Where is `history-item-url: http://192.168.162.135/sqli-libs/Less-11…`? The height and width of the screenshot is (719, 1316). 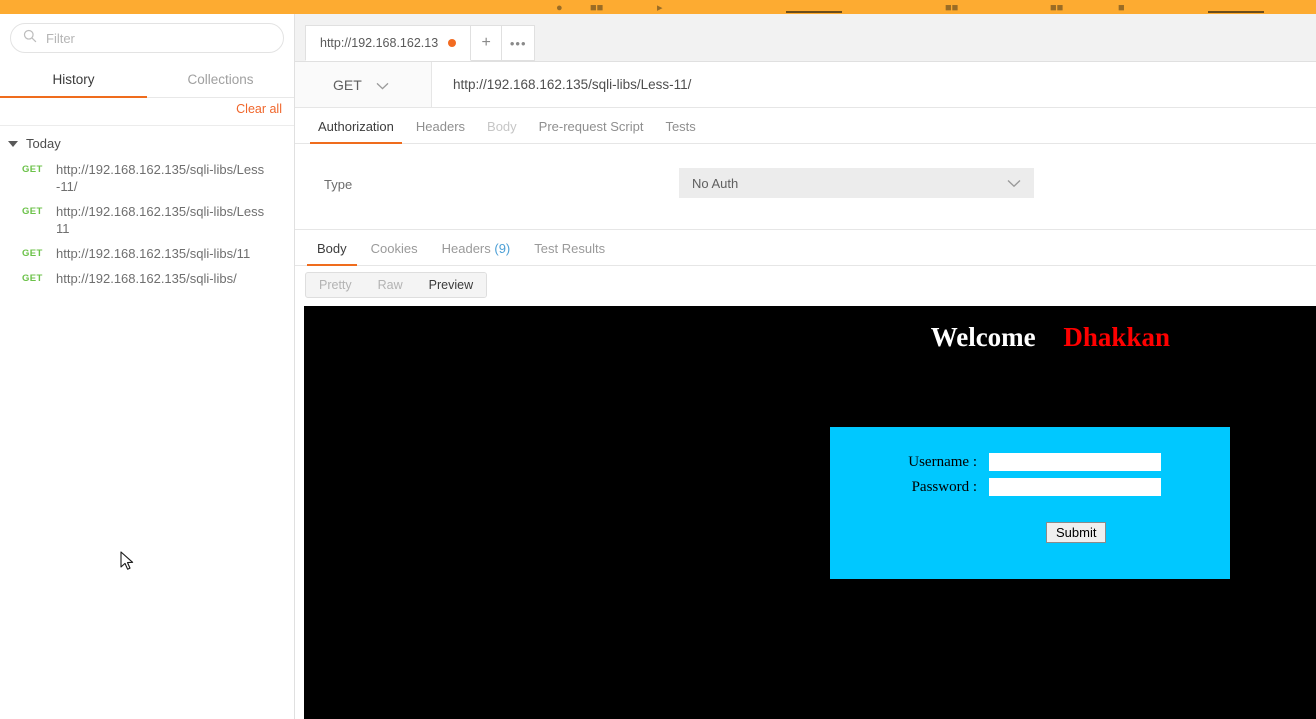
history-item-url: http://192.168.162.135/sqli-libs/Less-11… is located at coordinates (160, 178).